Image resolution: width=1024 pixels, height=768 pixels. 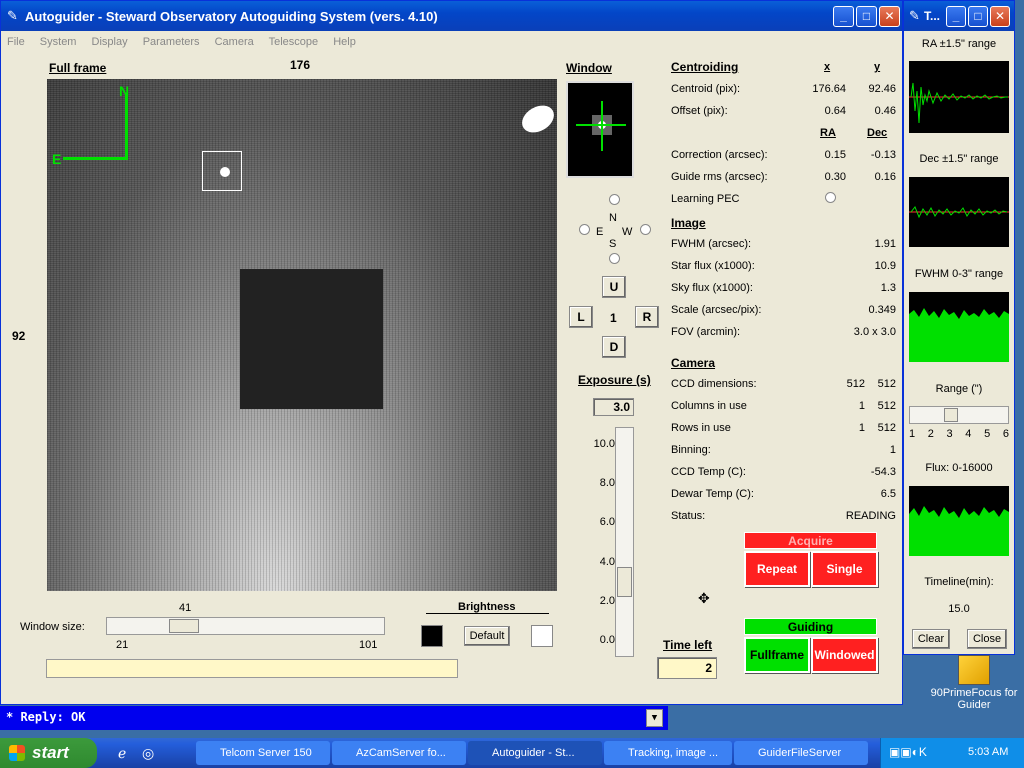 What do you see at coordinates (713, 266) in the screenshot?
I see `star-flux-label: Star flux (x1000):` at bounding box center [713, 266].